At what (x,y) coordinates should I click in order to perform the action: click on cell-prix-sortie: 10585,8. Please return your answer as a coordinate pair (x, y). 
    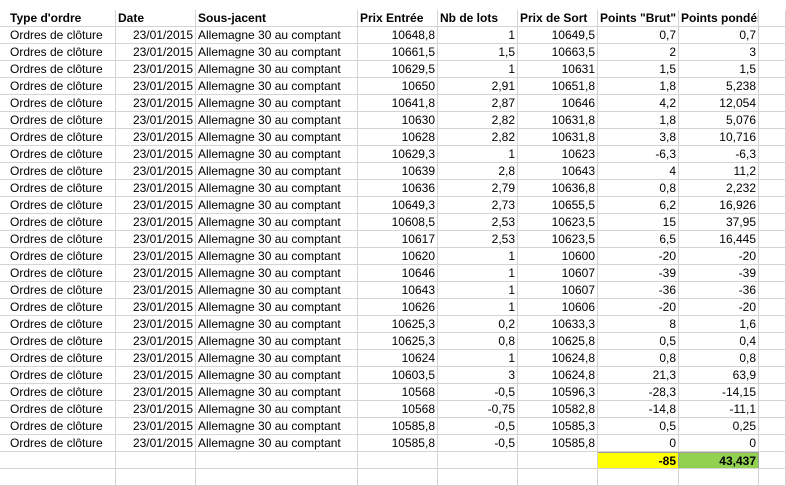
    Looking at the image, I should click on (558, 443).